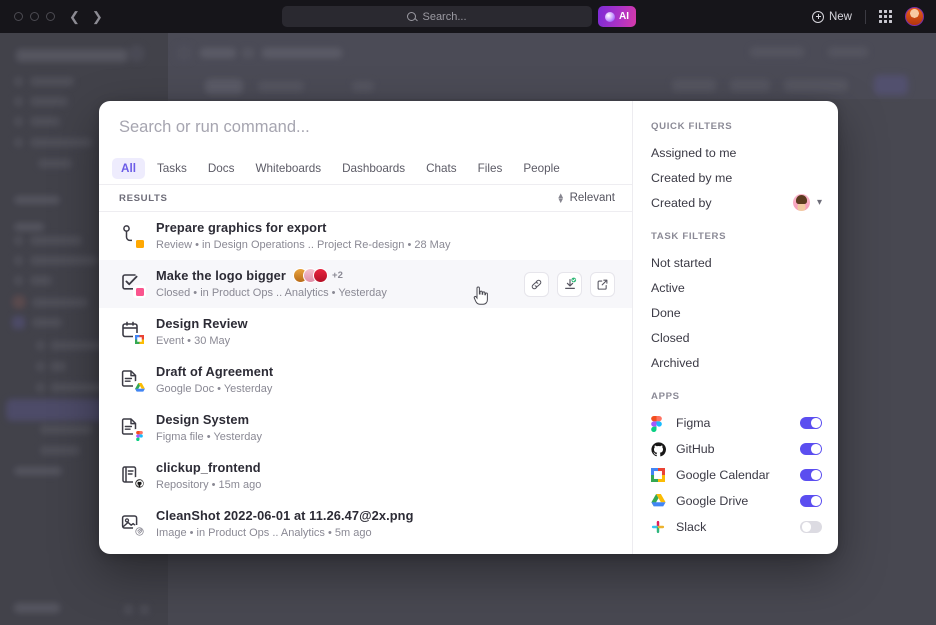  I want to click on filter-closed: Closed, so click(735, 337).